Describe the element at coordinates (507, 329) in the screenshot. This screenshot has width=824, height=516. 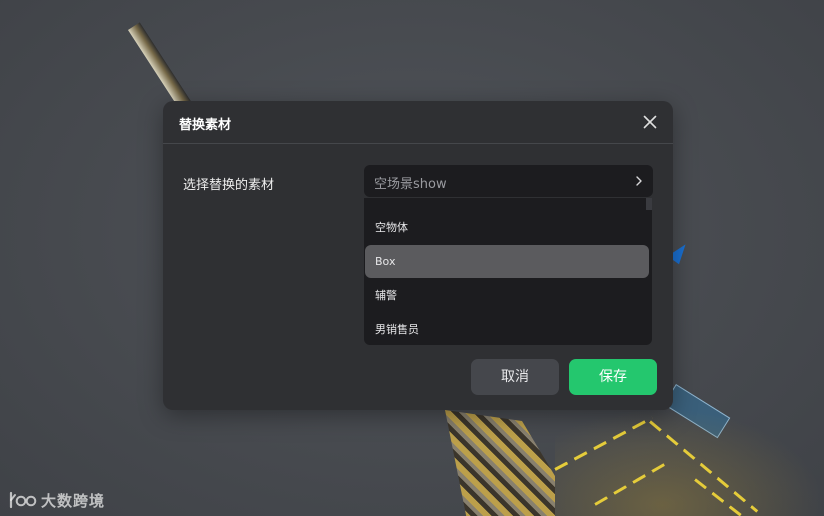
I see `dropdown-item-male-salesperson: 男销售员` at that location.